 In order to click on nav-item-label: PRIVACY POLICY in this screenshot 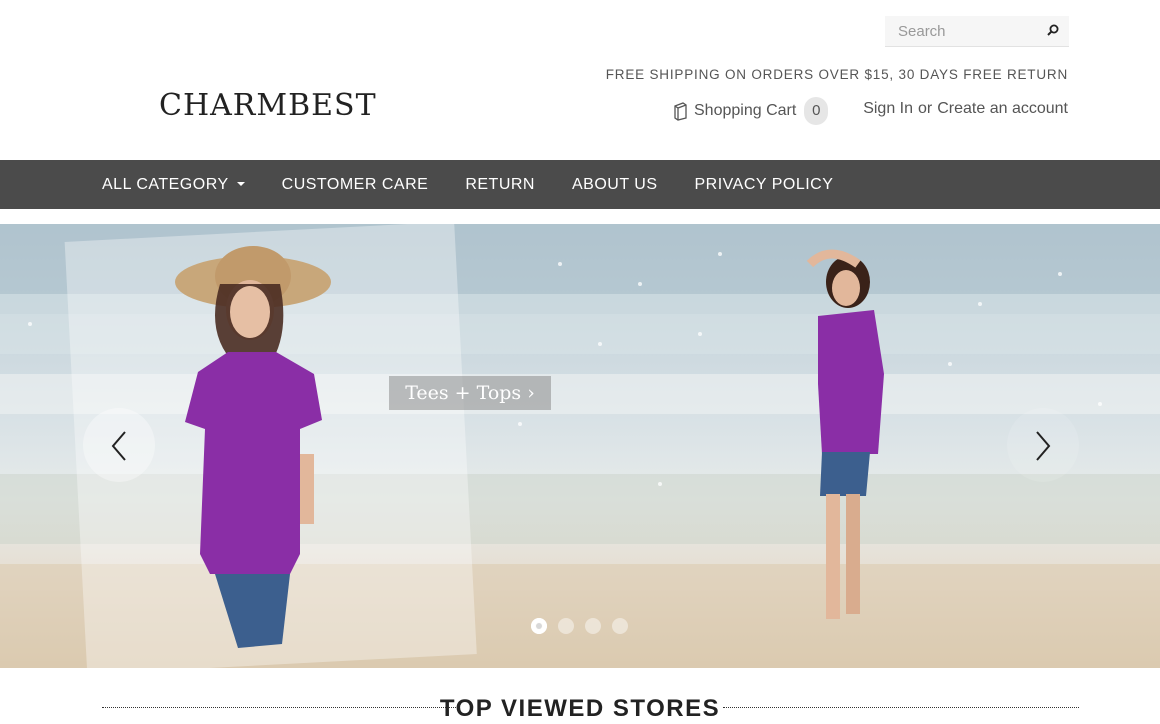, I will do `click(764, 184)`.